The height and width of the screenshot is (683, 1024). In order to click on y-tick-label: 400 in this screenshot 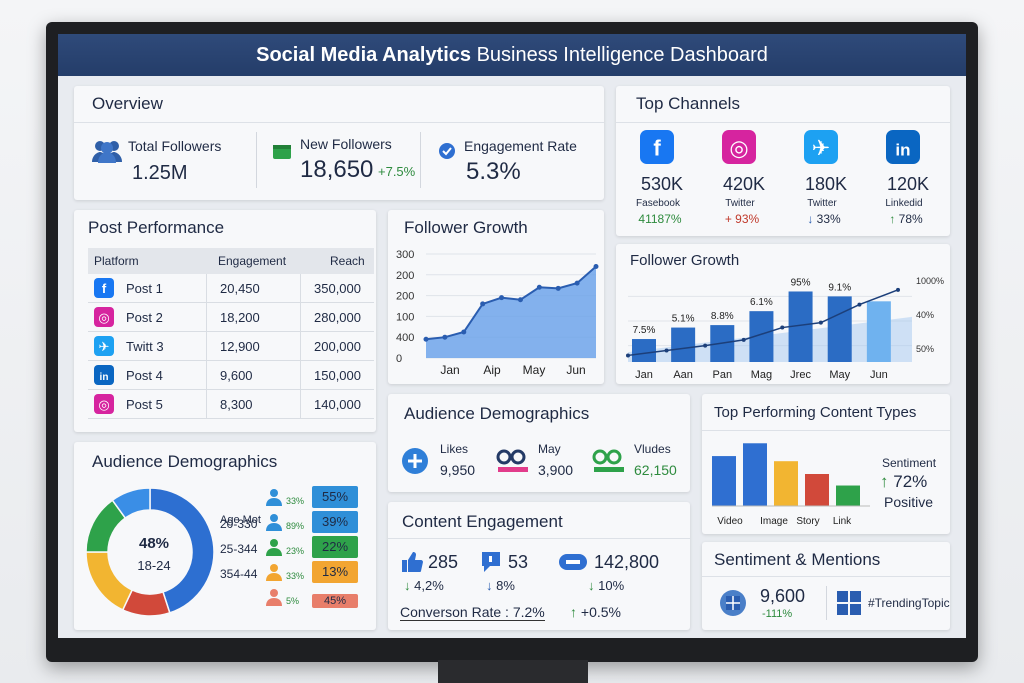, I will do `click(405, 338)`.